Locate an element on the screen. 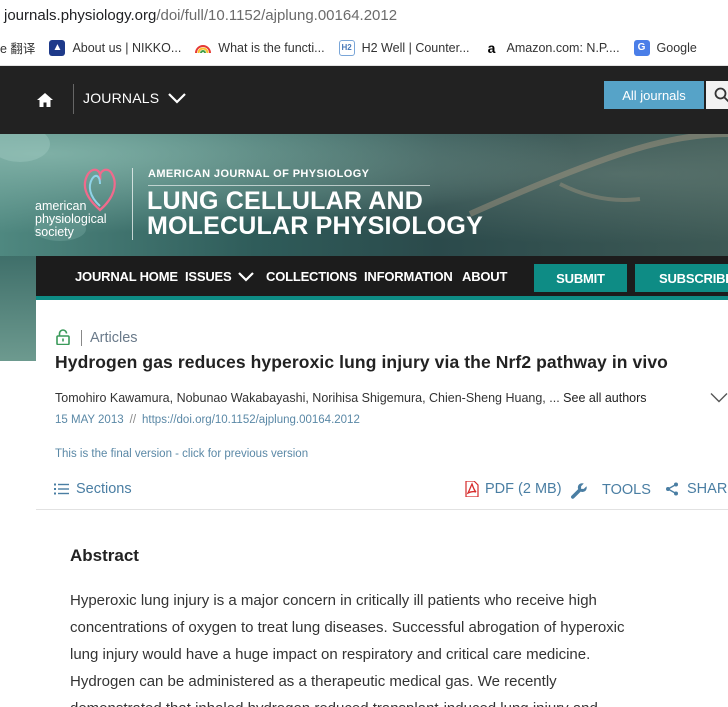  journals-dropdown: JOURNALS is located at coordinates (135, 98).